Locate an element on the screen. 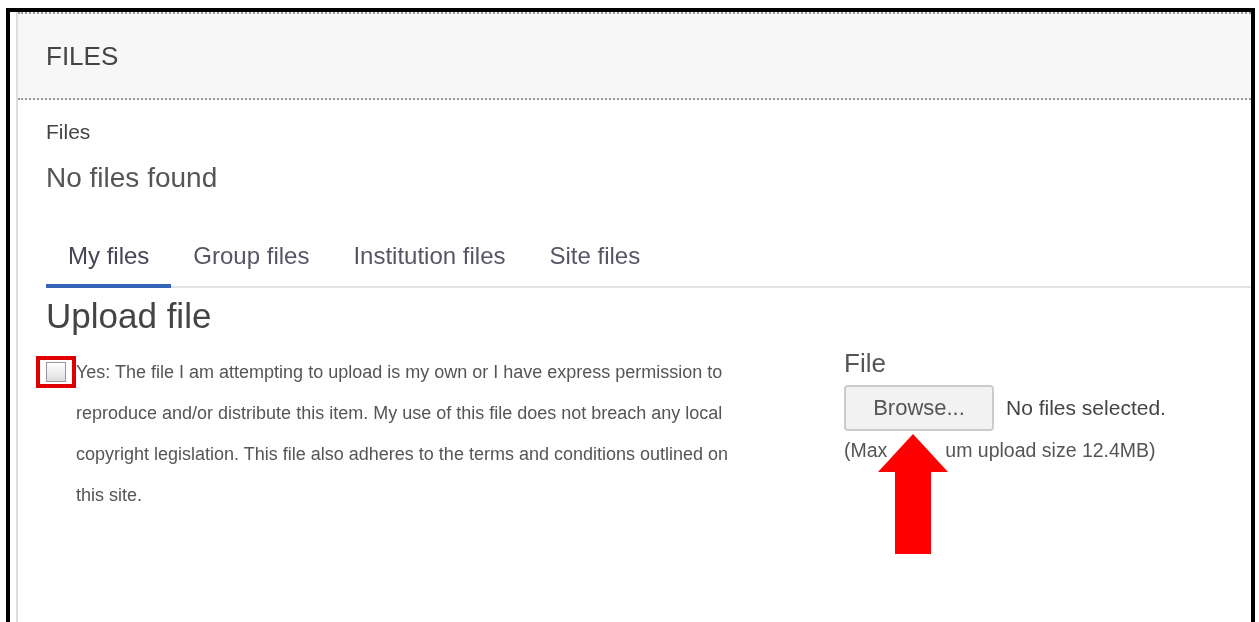  tab: My files is located at coordinates (109, 265).